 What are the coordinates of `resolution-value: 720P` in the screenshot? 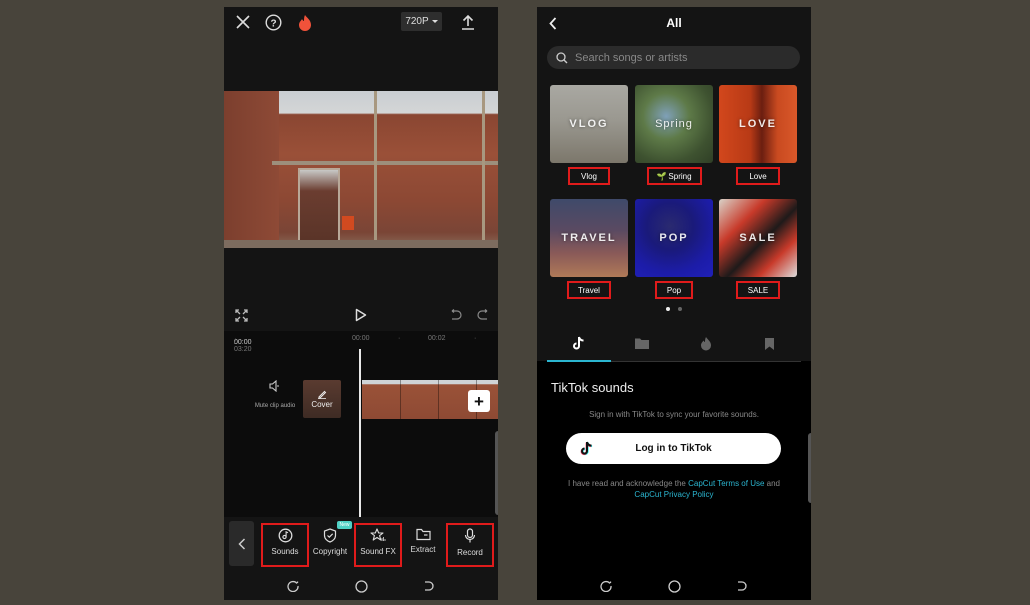 It's located at (417, 21).